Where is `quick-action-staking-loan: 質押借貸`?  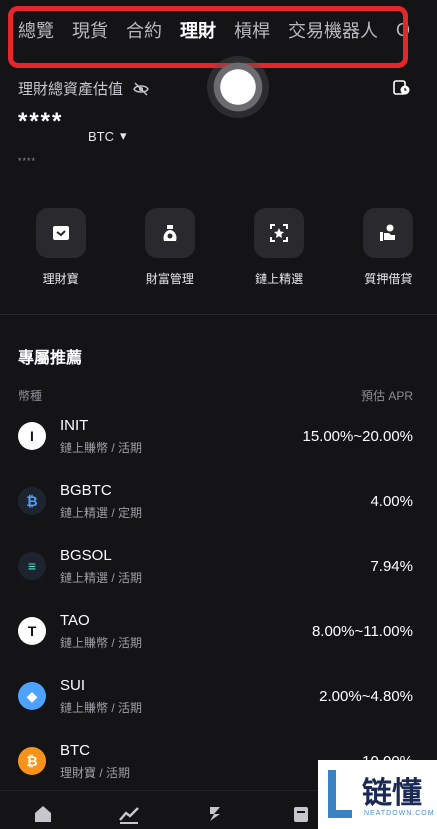 quick-action-staking-loan: 質押借貸 is located at coordinates (388, 247).